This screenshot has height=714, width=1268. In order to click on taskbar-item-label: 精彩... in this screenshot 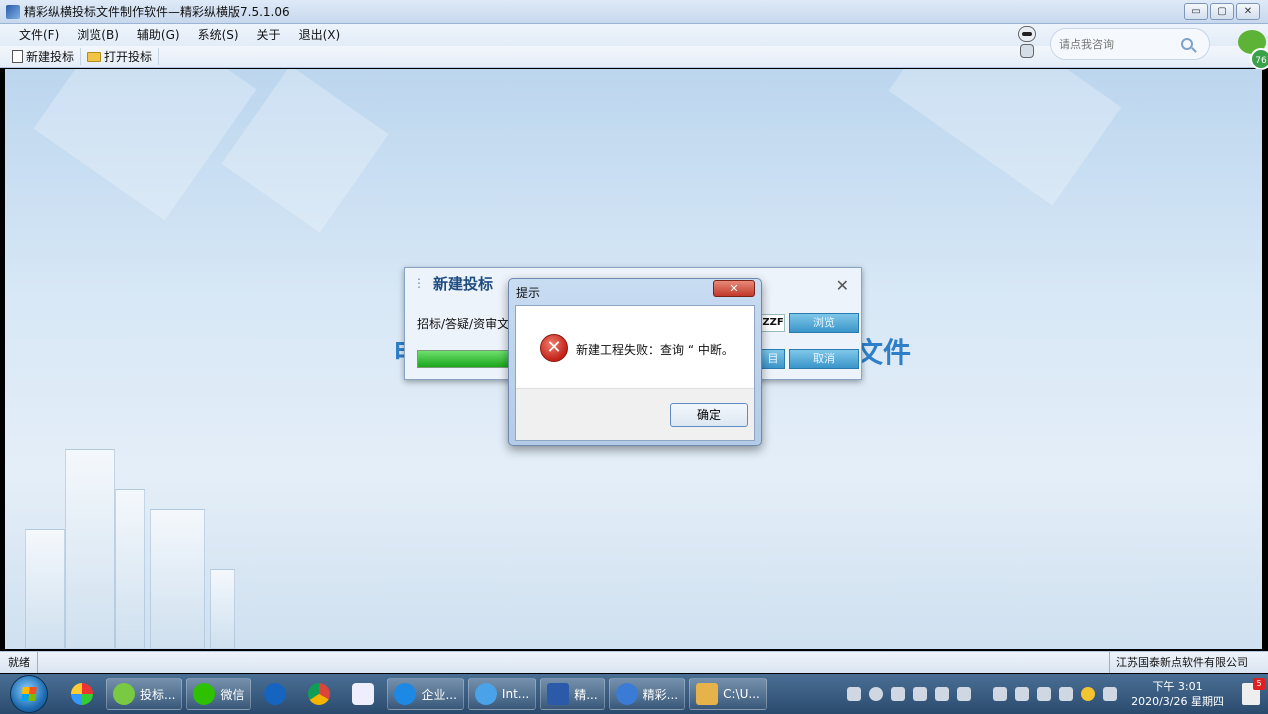, I will do `click(660, 694)`.